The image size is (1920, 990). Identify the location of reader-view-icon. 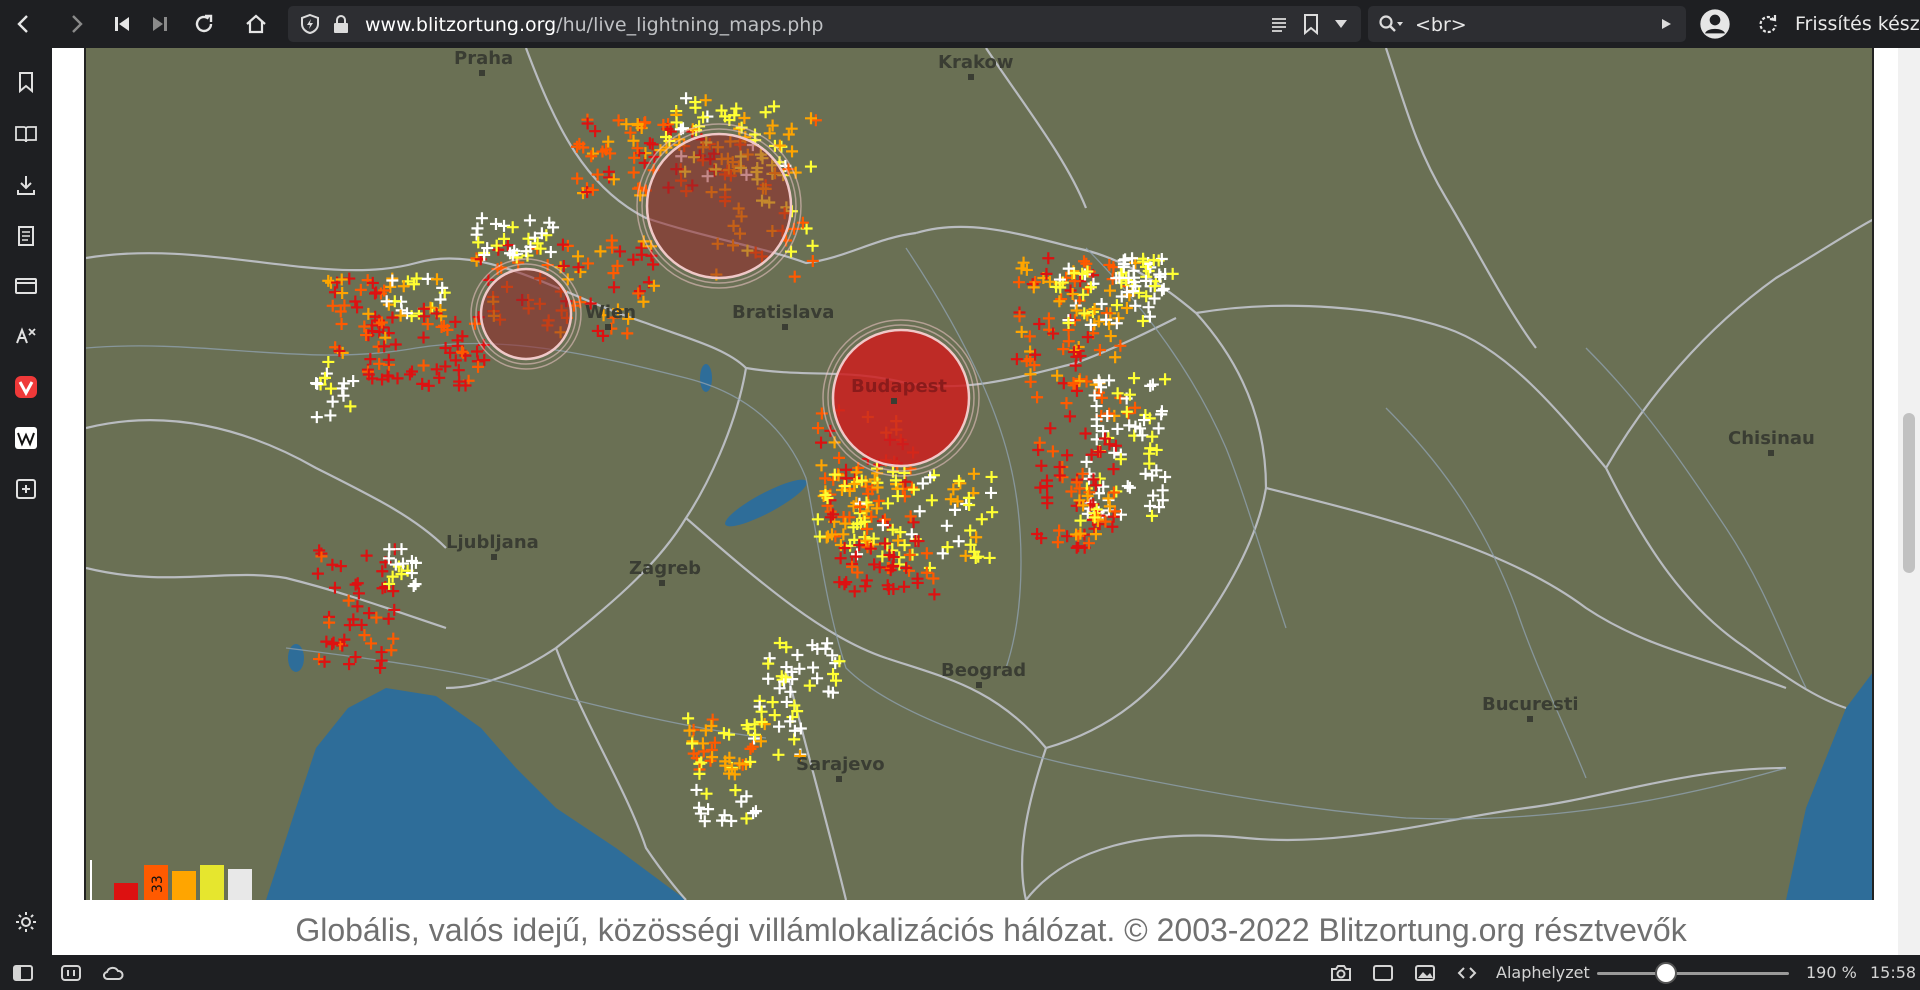
(1279, 24).